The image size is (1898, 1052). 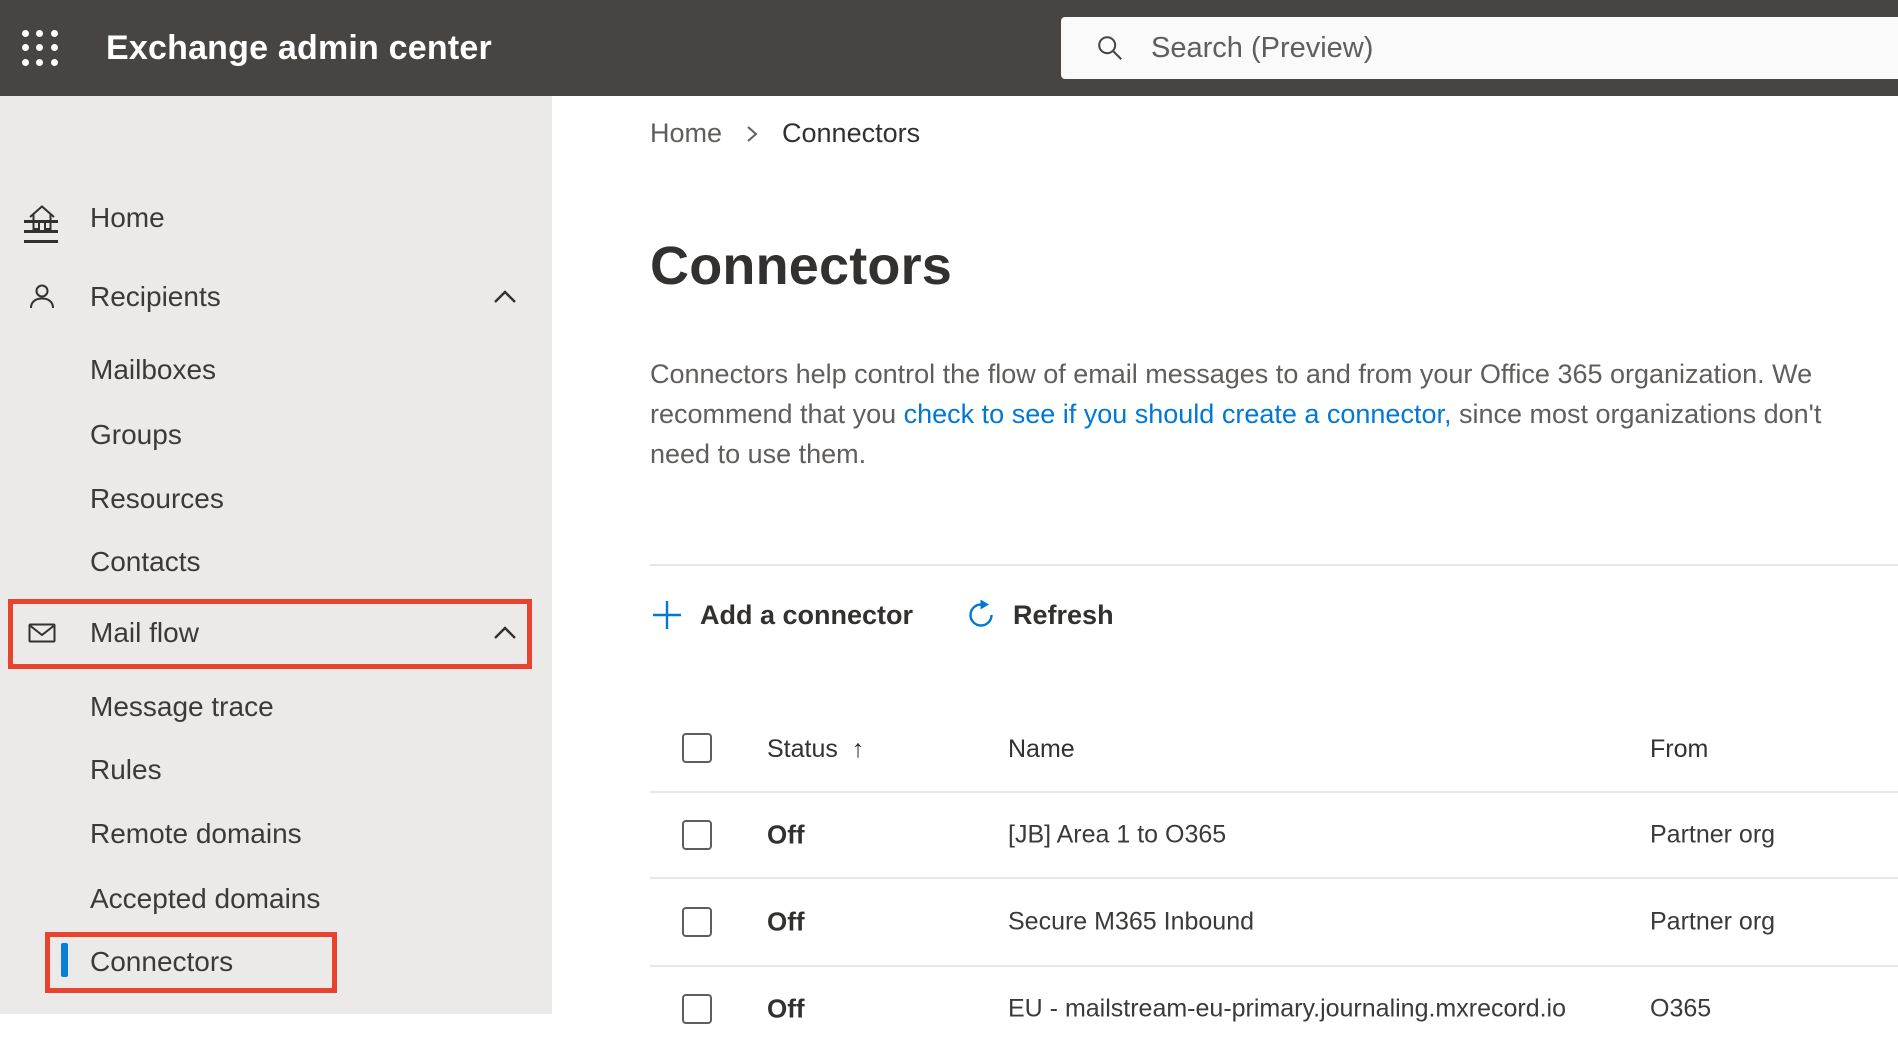 I want to click on refresh-button: Refresh, so click(x=1039, y=615).